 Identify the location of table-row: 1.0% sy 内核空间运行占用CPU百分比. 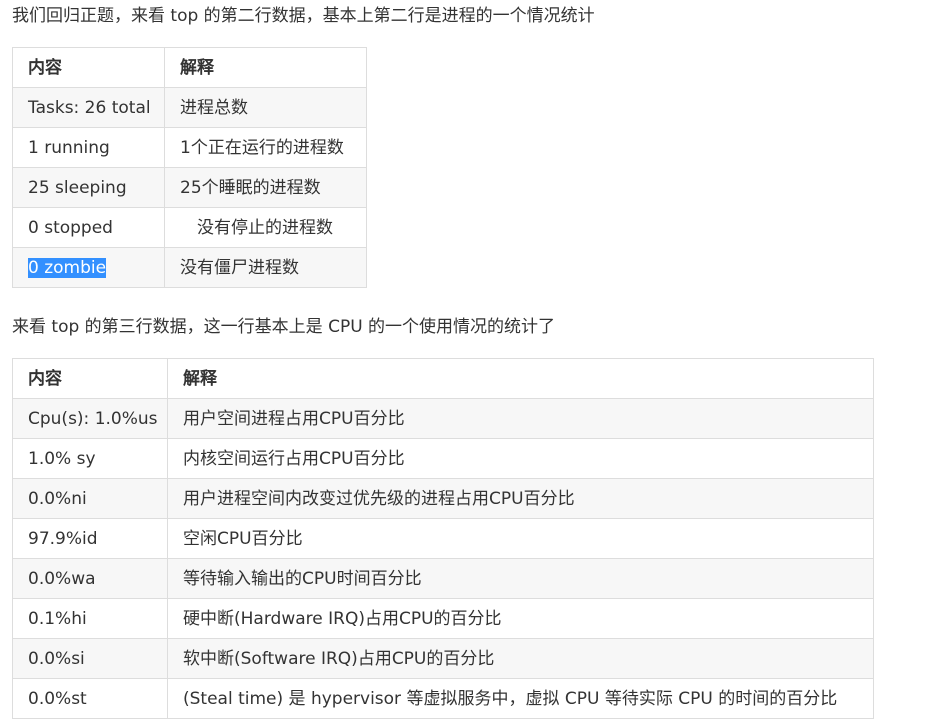
(443, 458).